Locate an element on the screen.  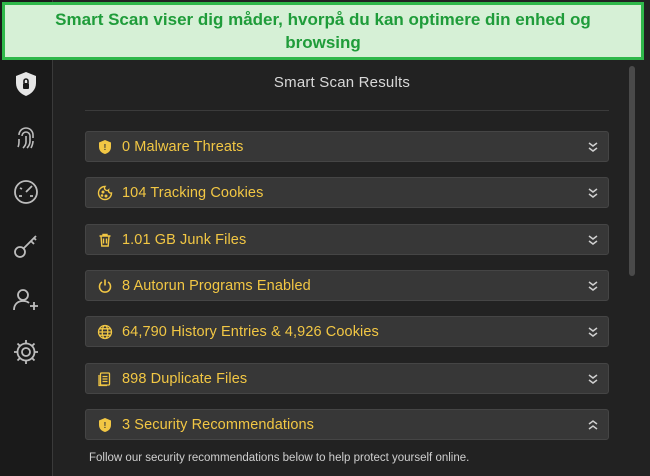
fingerprint-icon is located at coordinates (25, 138).